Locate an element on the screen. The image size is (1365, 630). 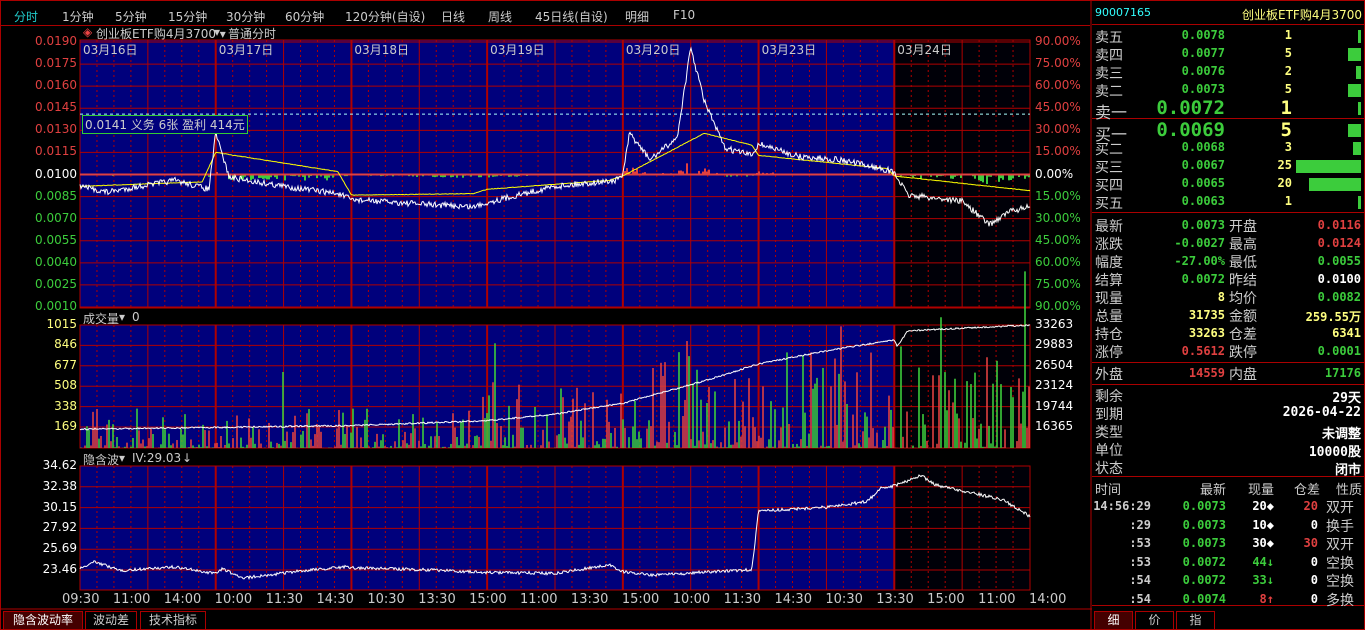
price-axis-label: 0.0085 is located at coordinates (56, 195).